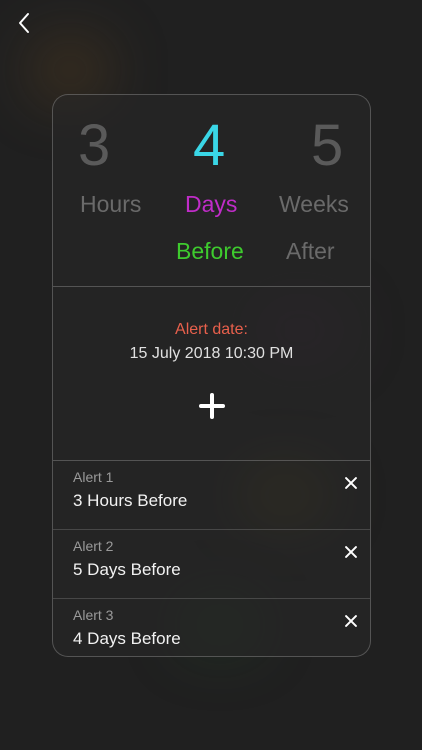 The height and width of the screenshot is (750, 422). I want to click on picker-unit-selected: Days, so click(211, 204).